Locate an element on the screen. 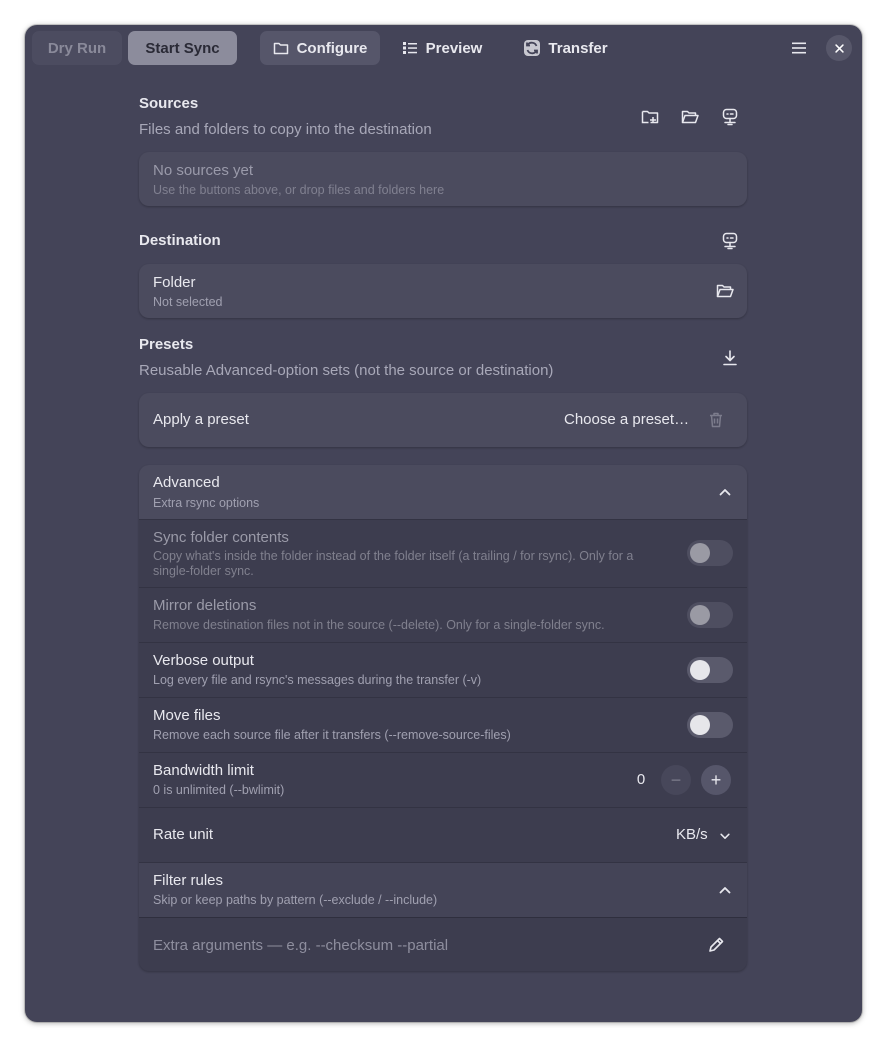  bandwidth-decrement-button: − is located at coordinates (676, 780).